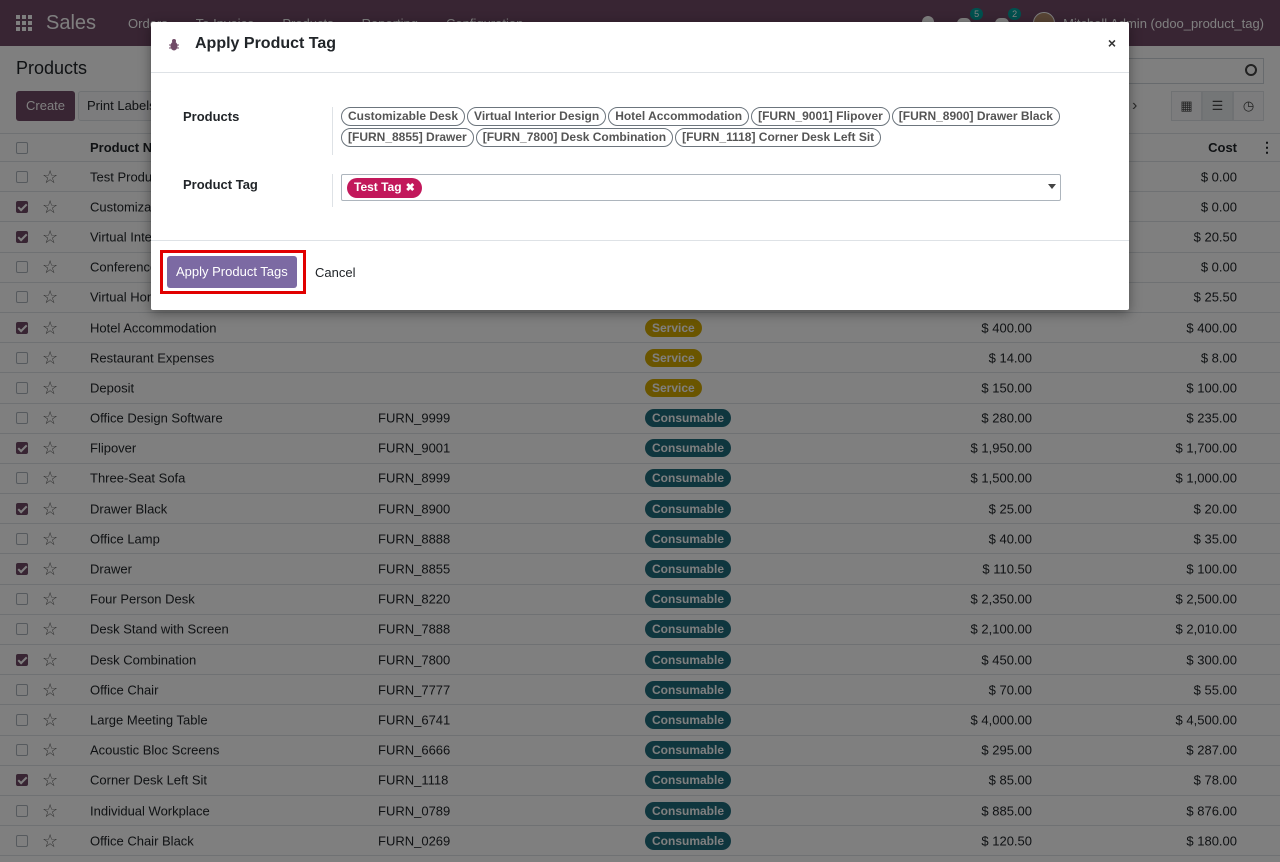 The image size is (1280, 862). Describe the element at coordinates (640, 275) in the screenshot. I see `dialog-footer: Apply Product Tags Cancel` at that location.